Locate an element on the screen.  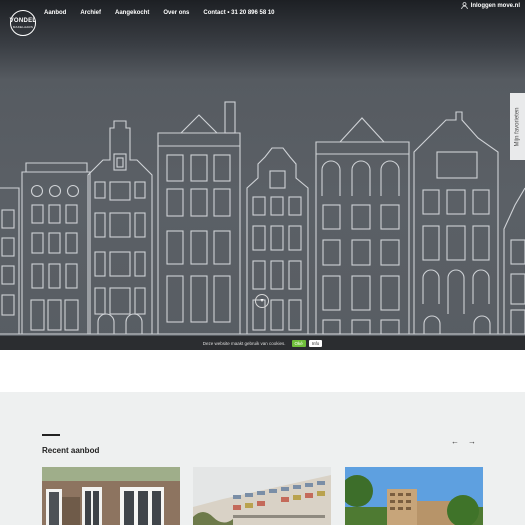
logo: VONDEL MAKELAARS is located at coordinates (23, 23).